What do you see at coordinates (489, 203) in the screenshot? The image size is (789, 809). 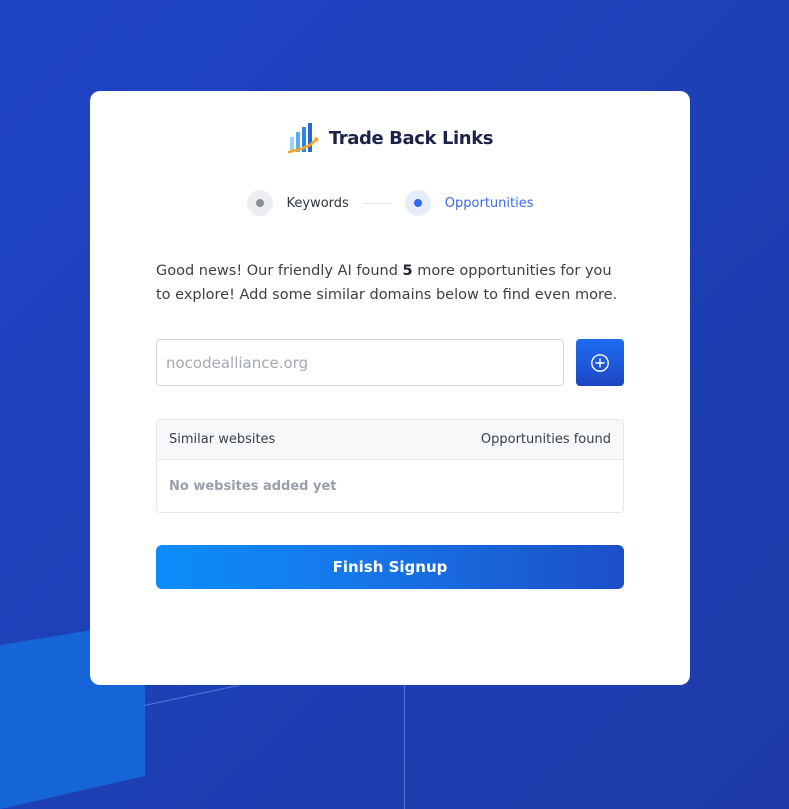 I see `step-label: Opportunities` at bounding box center [489, 203].